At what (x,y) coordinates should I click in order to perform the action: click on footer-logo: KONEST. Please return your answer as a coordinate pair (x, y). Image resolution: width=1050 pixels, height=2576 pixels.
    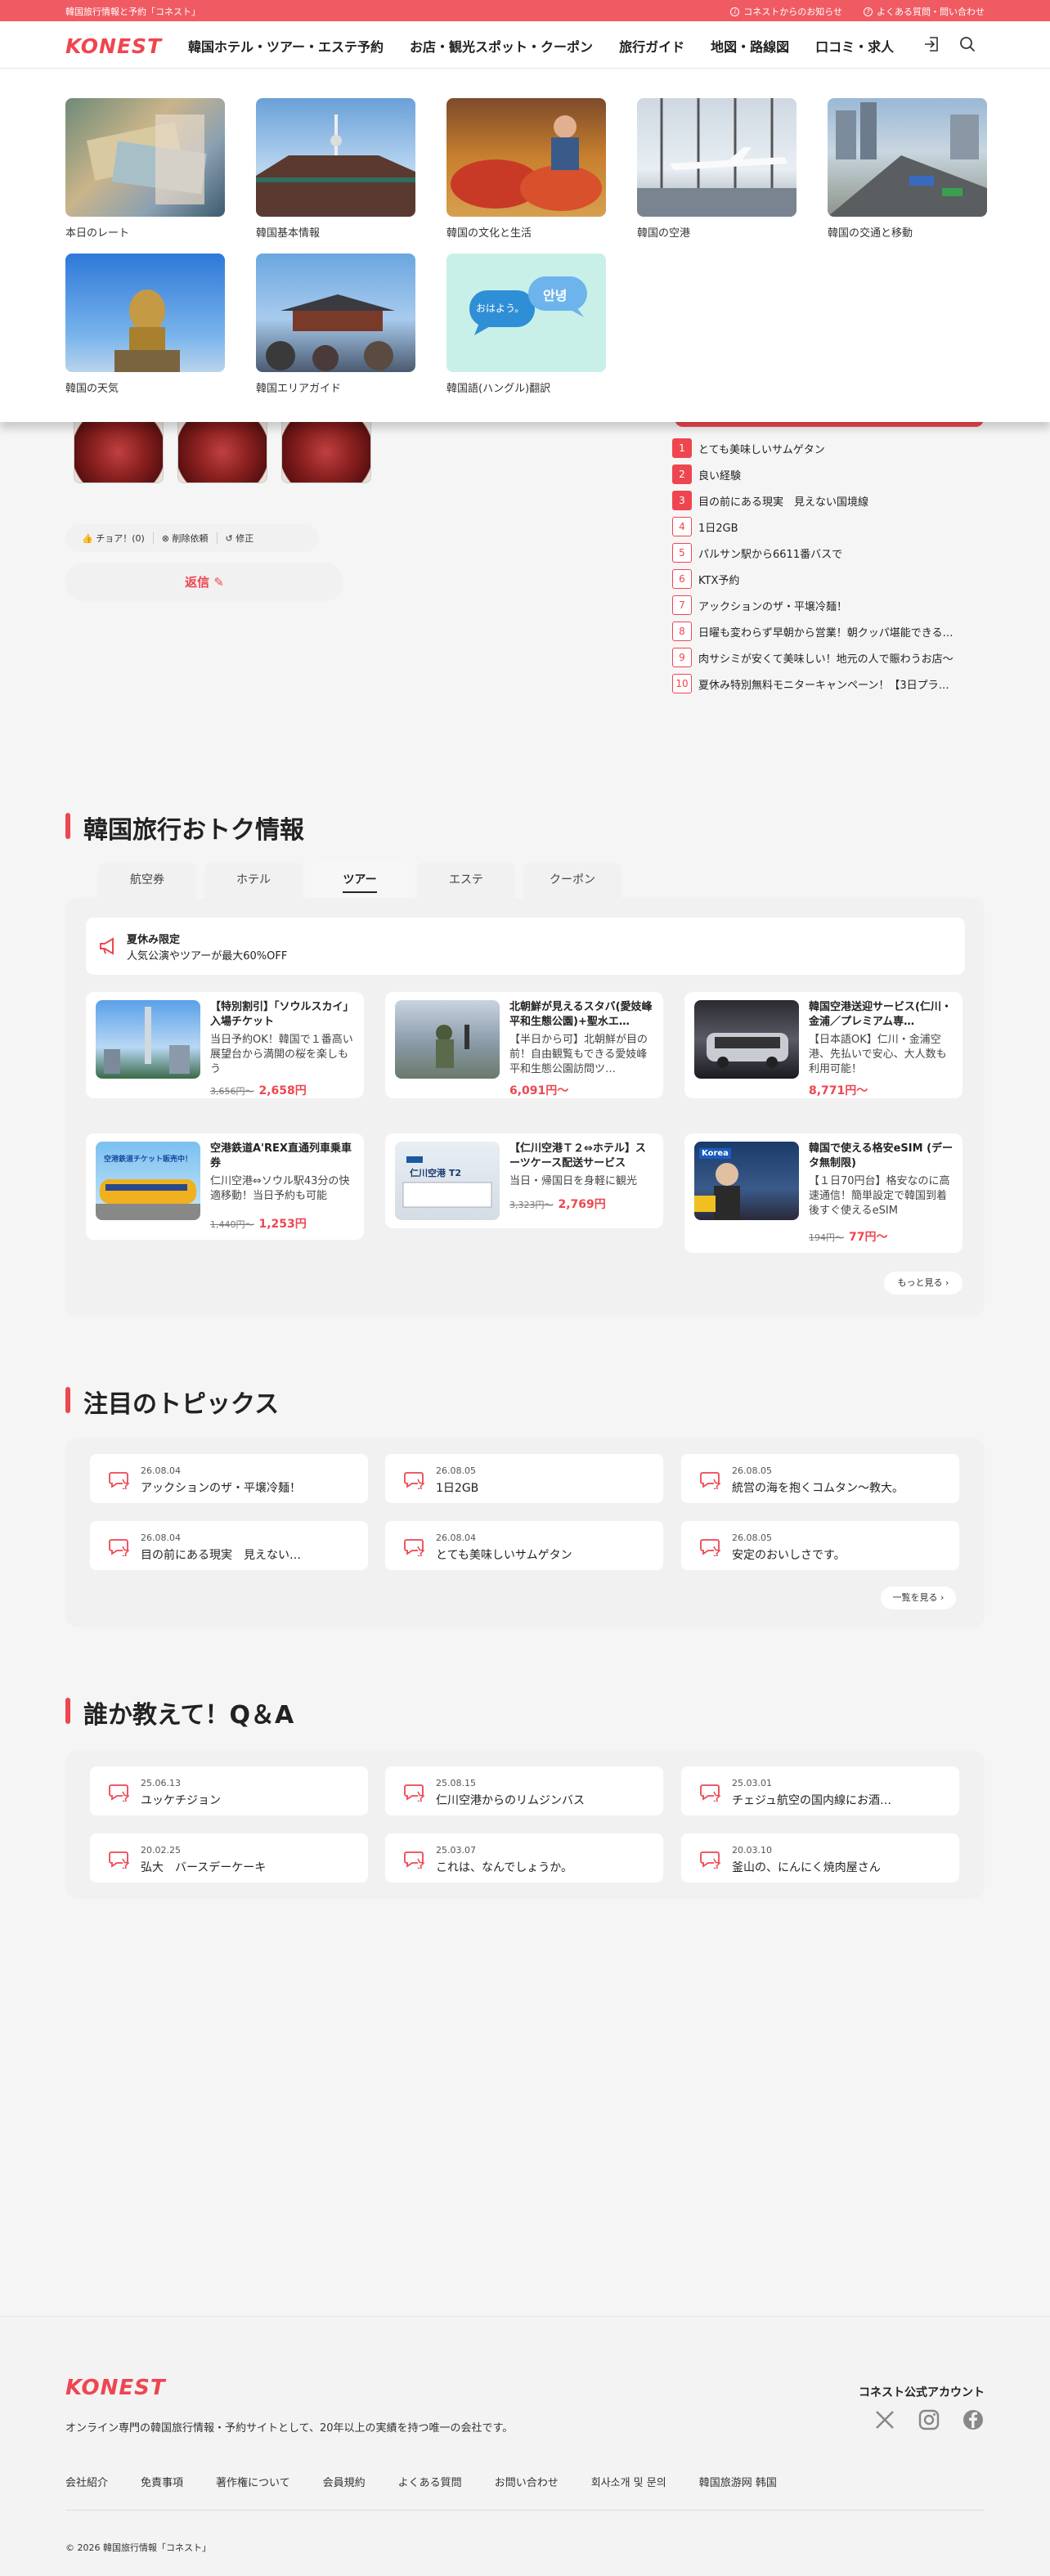
    Looking at the image, I should click on (116, 2388).